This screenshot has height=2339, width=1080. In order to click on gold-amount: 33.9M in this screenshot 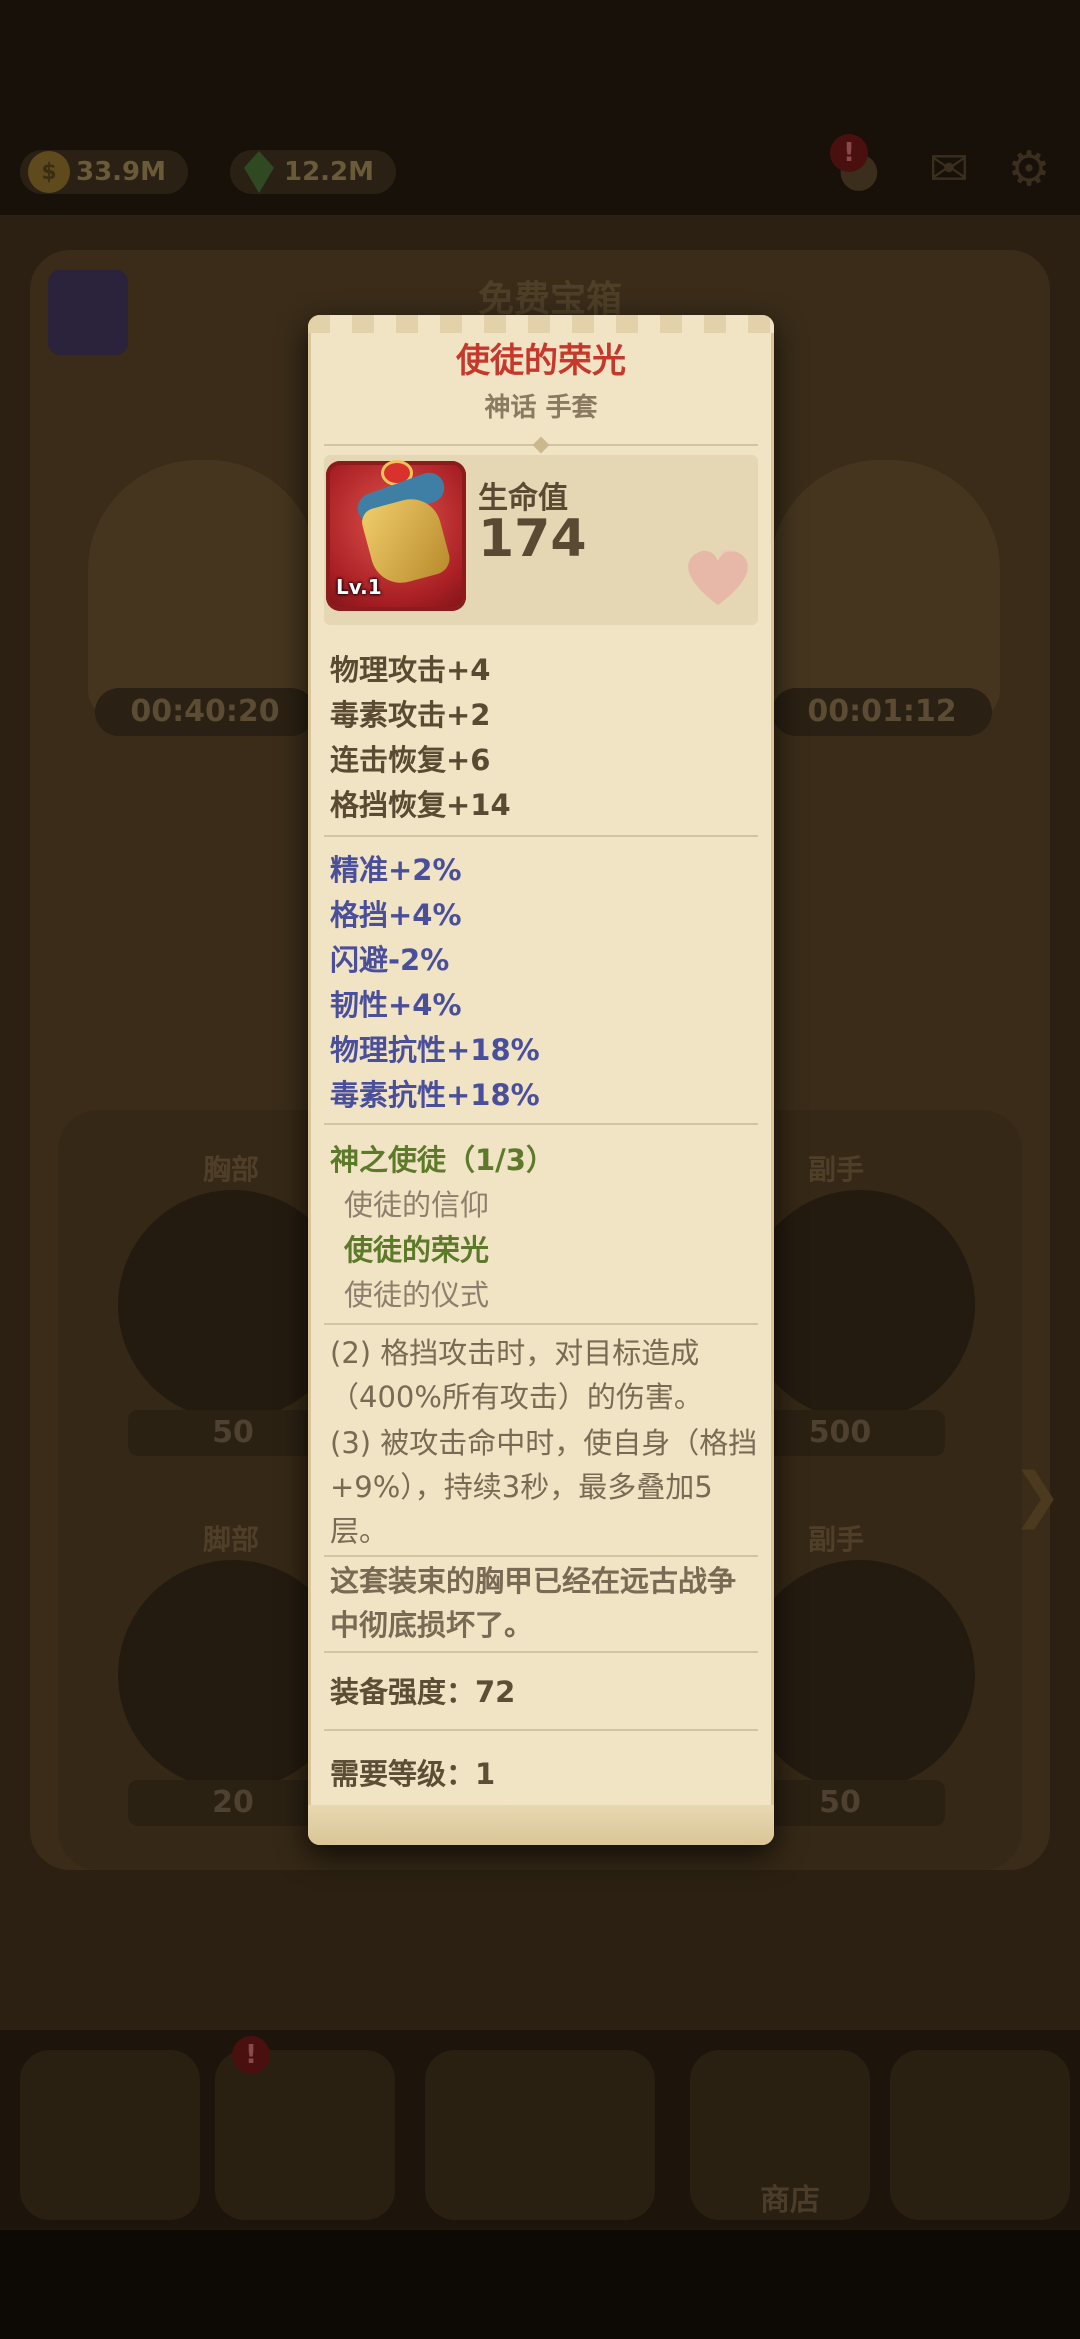, I will do `click(121, 172)`.